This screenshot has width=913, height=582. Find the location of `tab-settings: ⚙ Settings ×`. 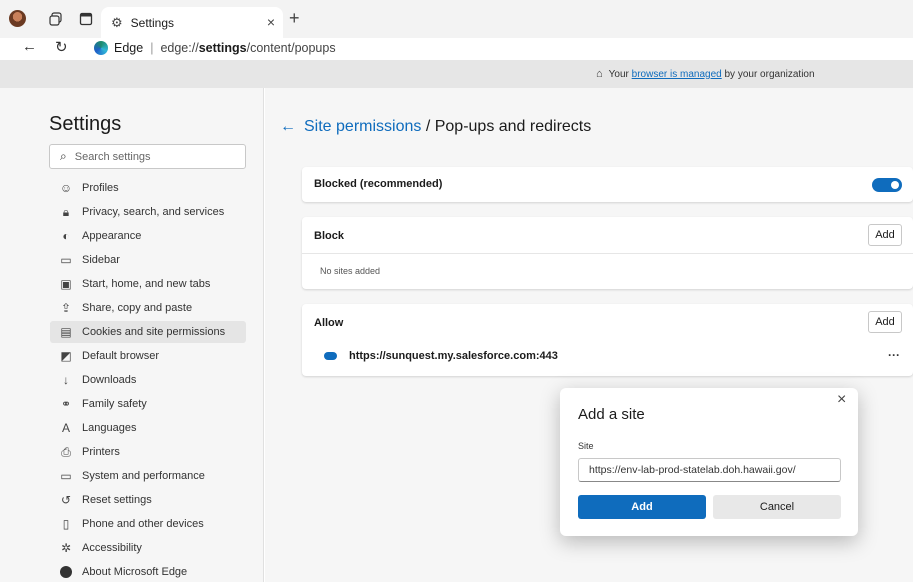

tab-settings: ⚙ Settings × is located at coordinates (192, 22).